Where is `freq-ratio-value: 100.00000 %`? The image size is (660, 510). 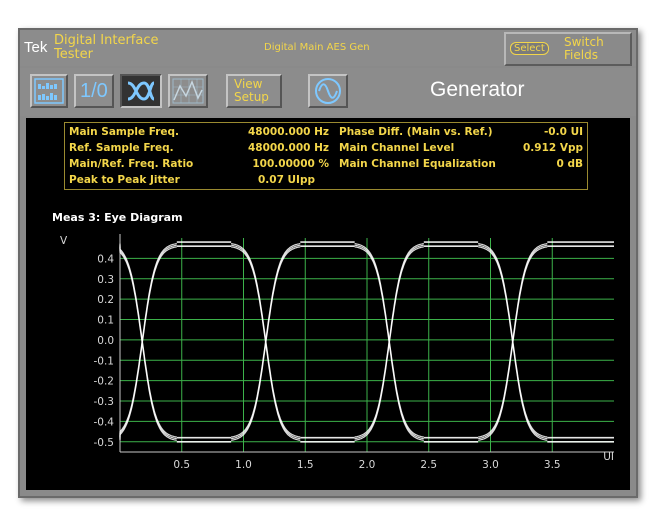 freq-ratio-value: 100.00000 % is located at coordinates (290, 164).